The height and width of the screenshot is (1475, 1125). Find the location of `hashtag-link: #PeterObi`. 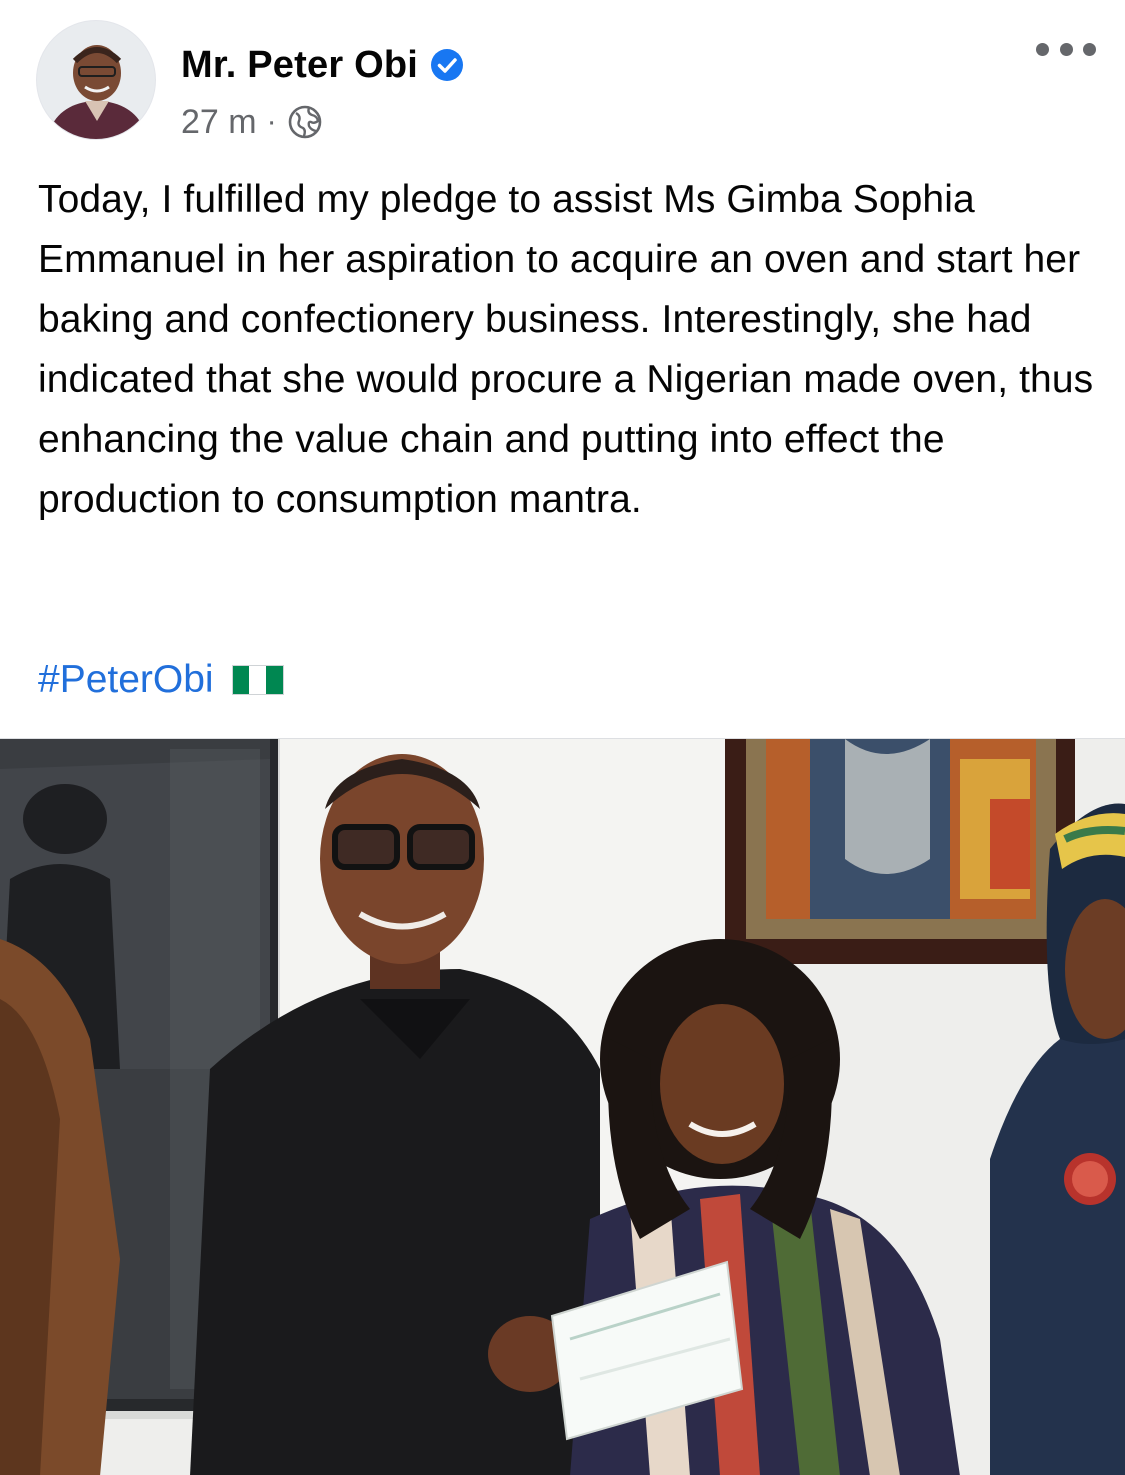

hashtag-link: #PeterObi is located at coordinates (126, 680).